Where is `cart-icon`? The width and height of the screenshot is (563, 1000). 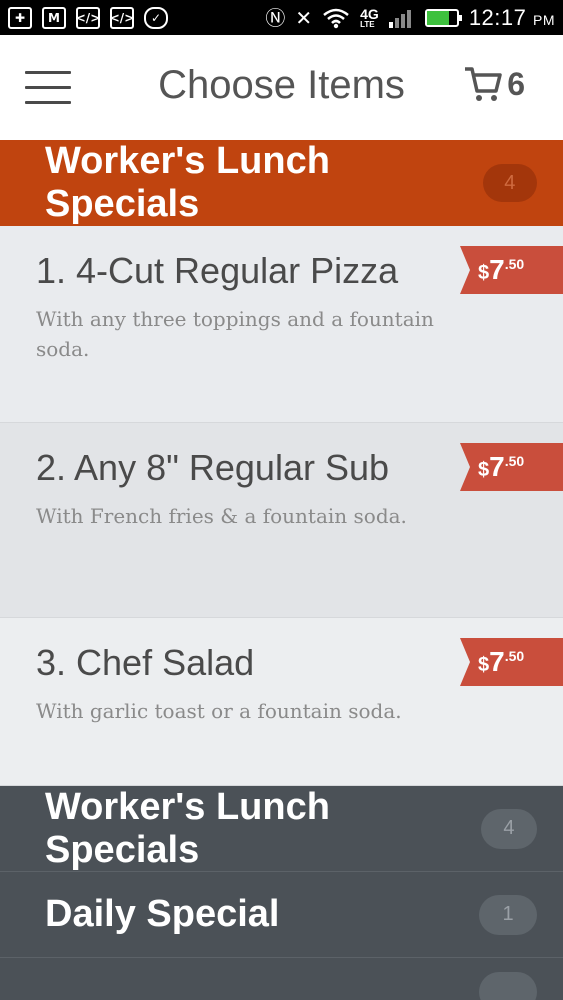
cart-icon is located at coordinates (483, 84).